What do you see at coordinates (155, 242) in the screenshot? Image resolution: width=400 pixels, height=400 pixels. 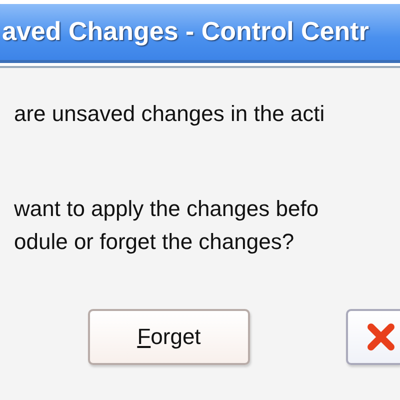 I see `message-text: odule or forget the changes?` at bounding box center [155, 242].